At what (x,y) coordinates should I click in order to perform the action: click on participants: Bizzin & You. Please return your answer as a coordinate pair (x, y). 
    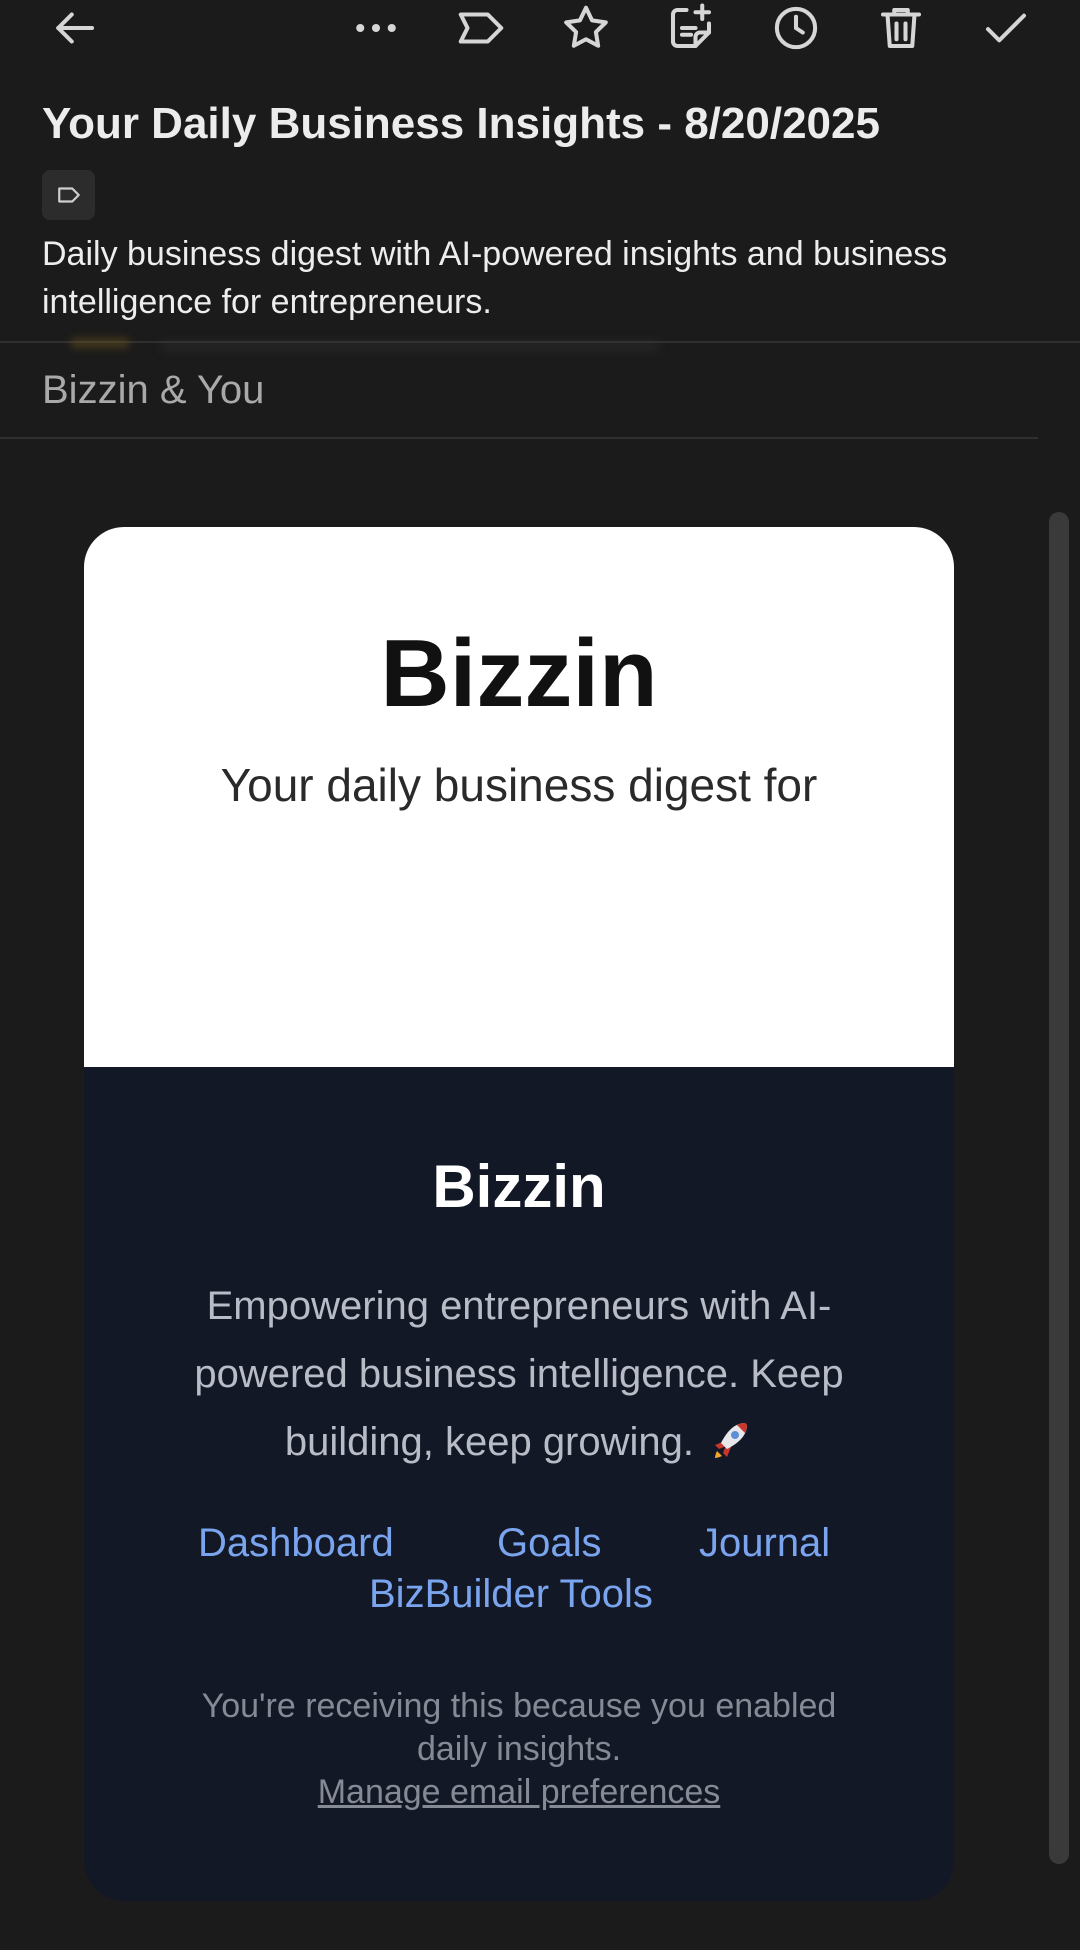
    Looking at the image, I should click on (153, 390).